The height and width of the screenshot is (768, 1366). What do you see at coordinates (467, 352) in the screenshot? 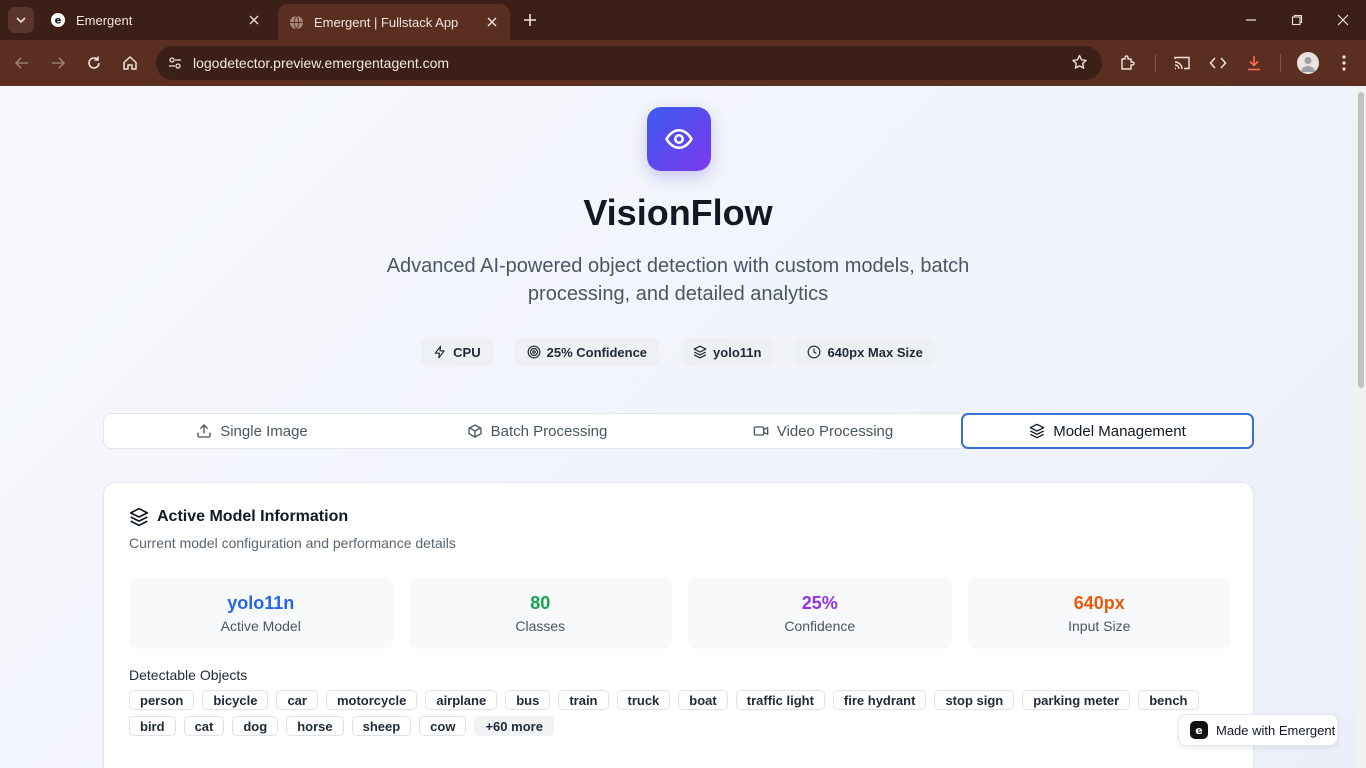
I see `pill-label: CPU` at bounding box center [467, 352].